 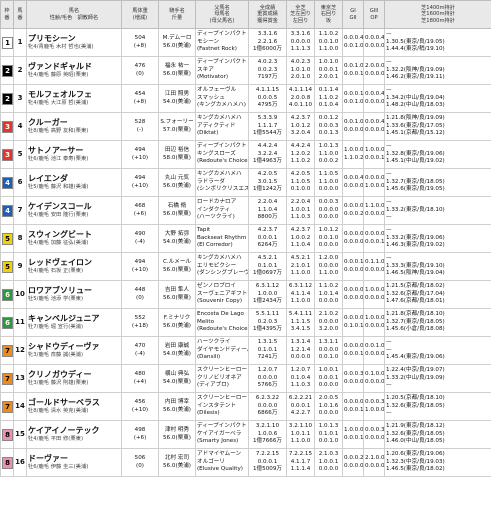 What do you see at coordinates (140, 294) in the screenshot?
I see `weight-cell: 448 (0)` at bounding box center [140, 294].